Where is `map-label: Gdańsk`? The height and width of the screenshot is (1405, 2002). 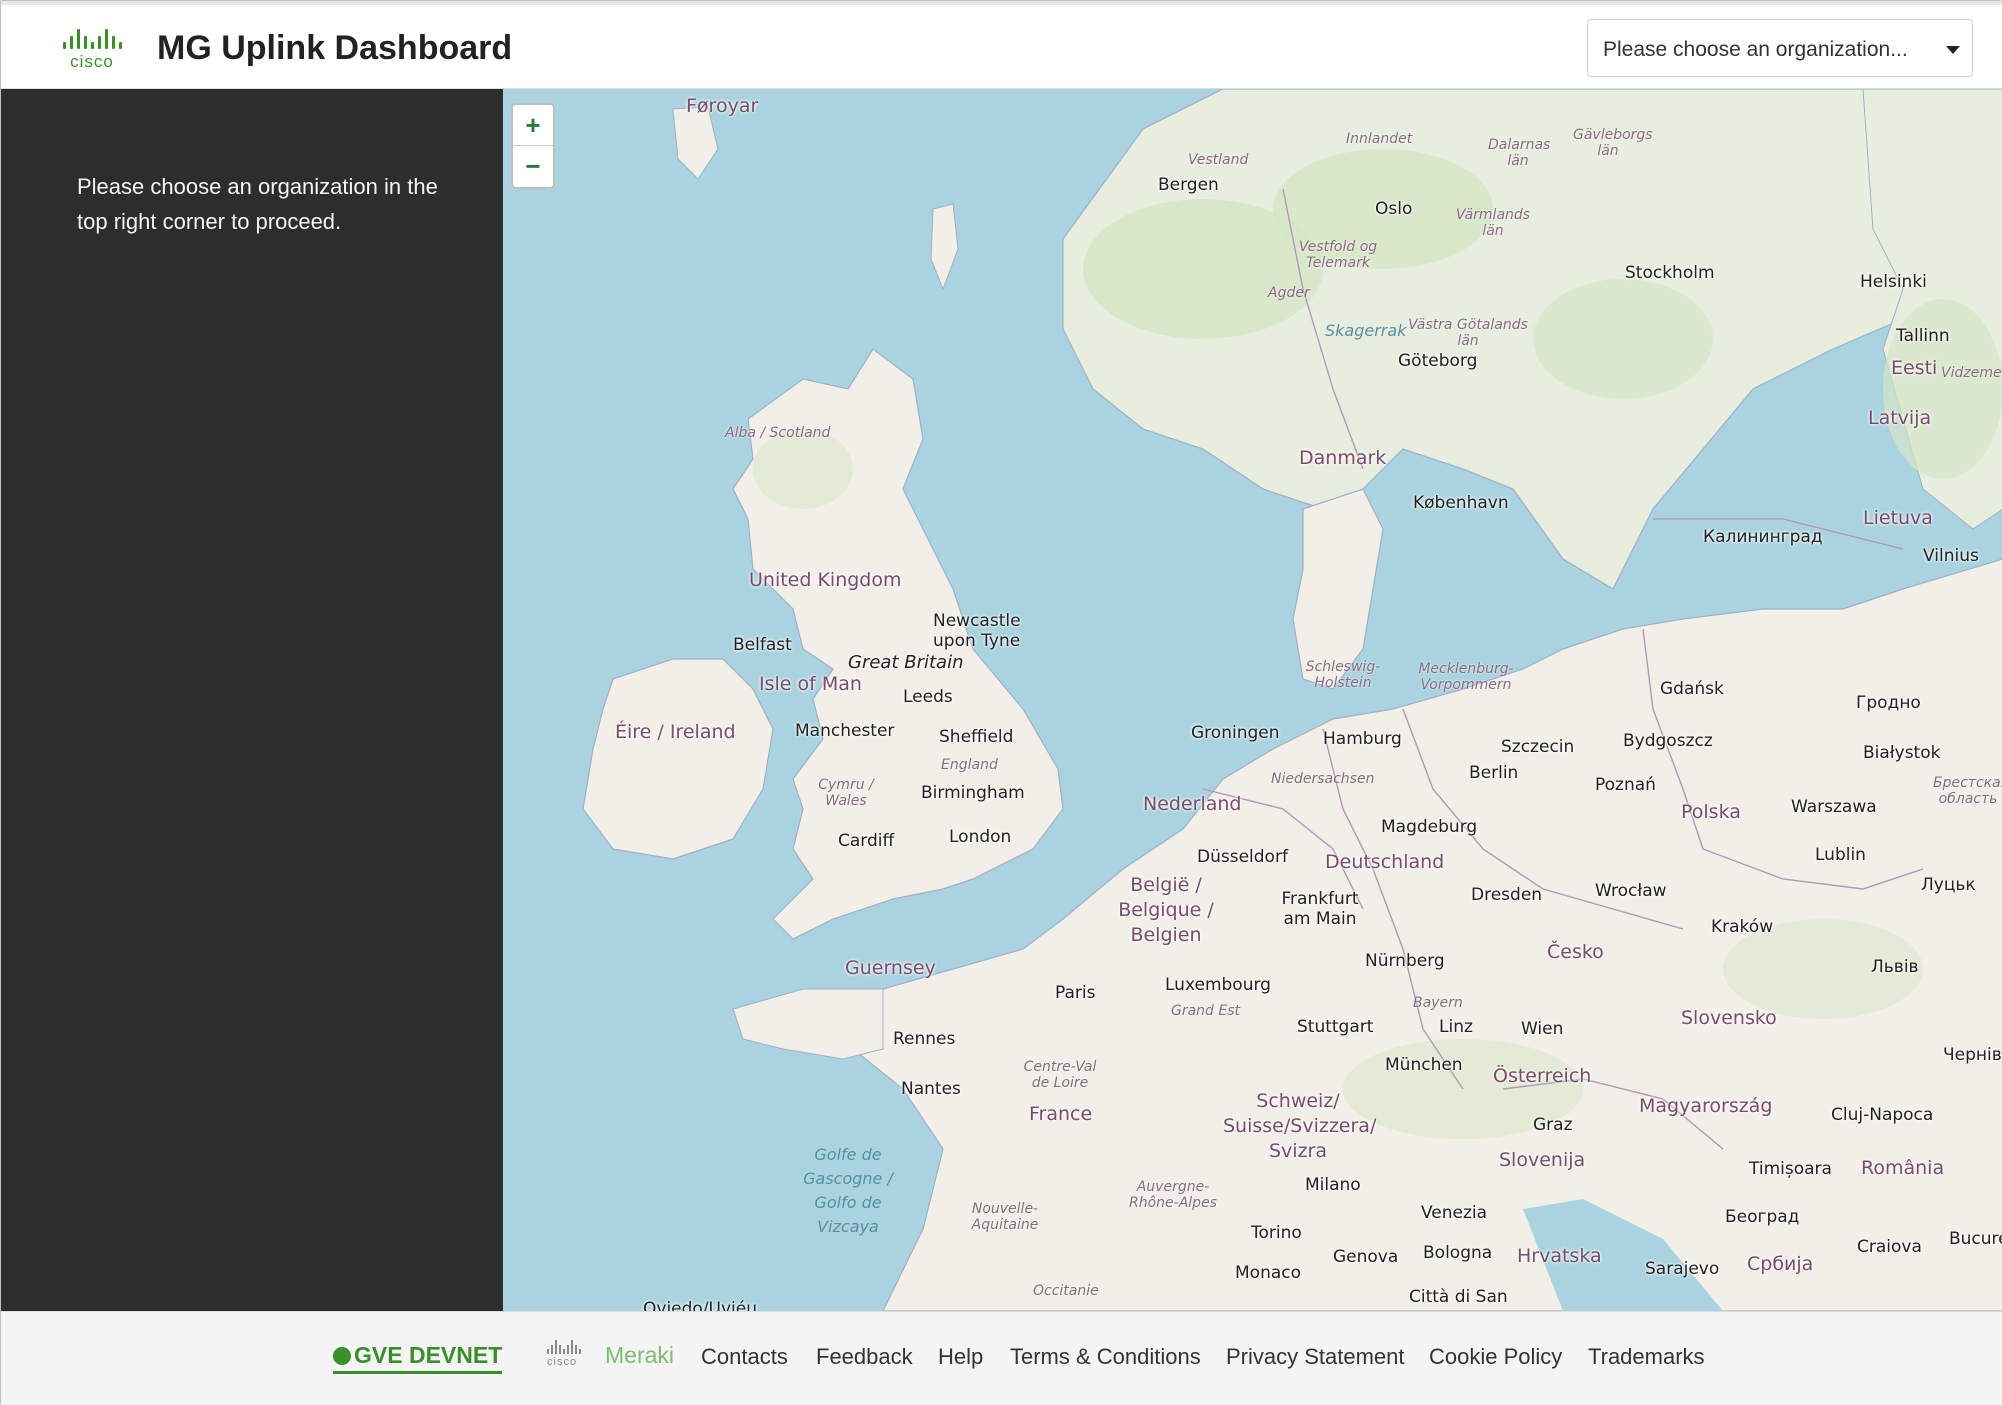
map-label: Gdańsk is located at coordinates (1692, 689).